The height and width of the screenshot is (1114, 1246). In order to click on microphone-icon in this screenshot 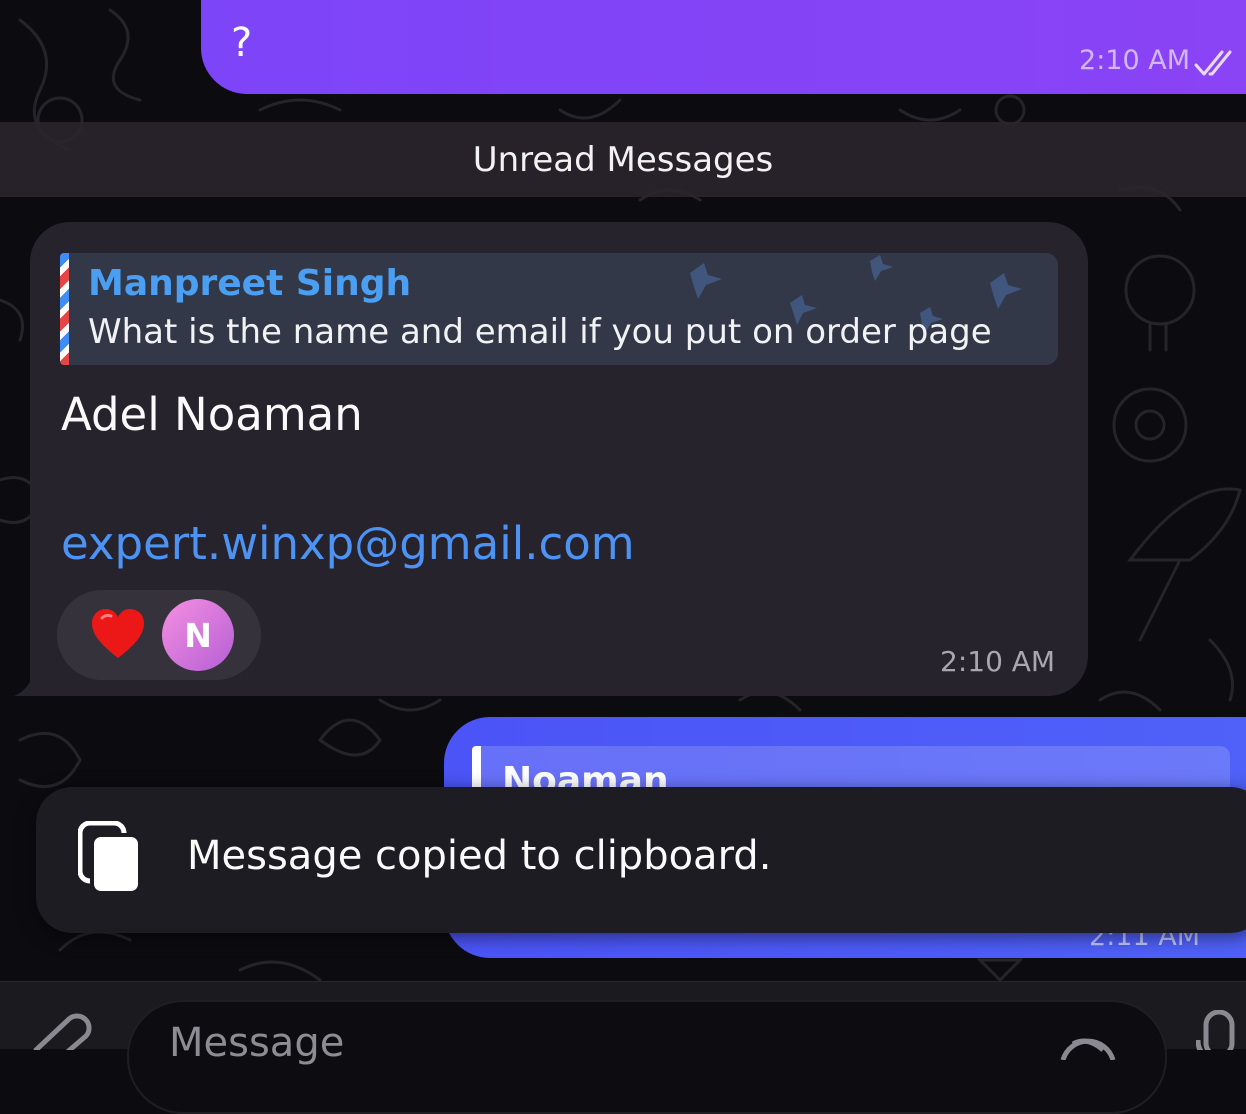, I will do `click(1218, 1034)`.